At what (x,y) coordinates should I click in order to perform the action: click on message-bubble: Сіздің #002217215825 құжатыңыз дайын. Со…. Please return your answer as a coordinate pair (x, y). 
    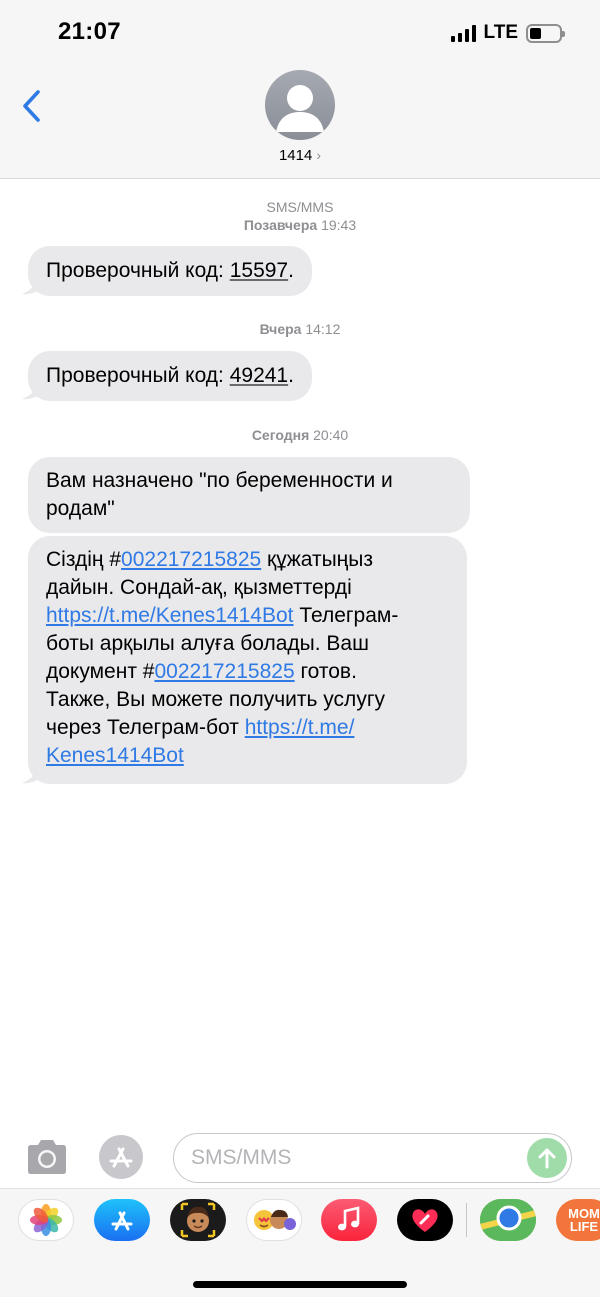
    Looking at the image, I should click on (247, 660).